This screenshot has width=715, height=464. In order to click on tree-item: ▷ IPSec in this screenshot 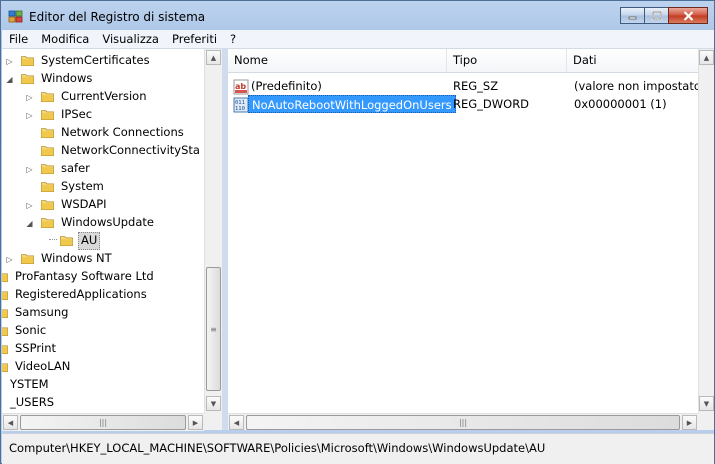, I will do `click(103, 115)`.